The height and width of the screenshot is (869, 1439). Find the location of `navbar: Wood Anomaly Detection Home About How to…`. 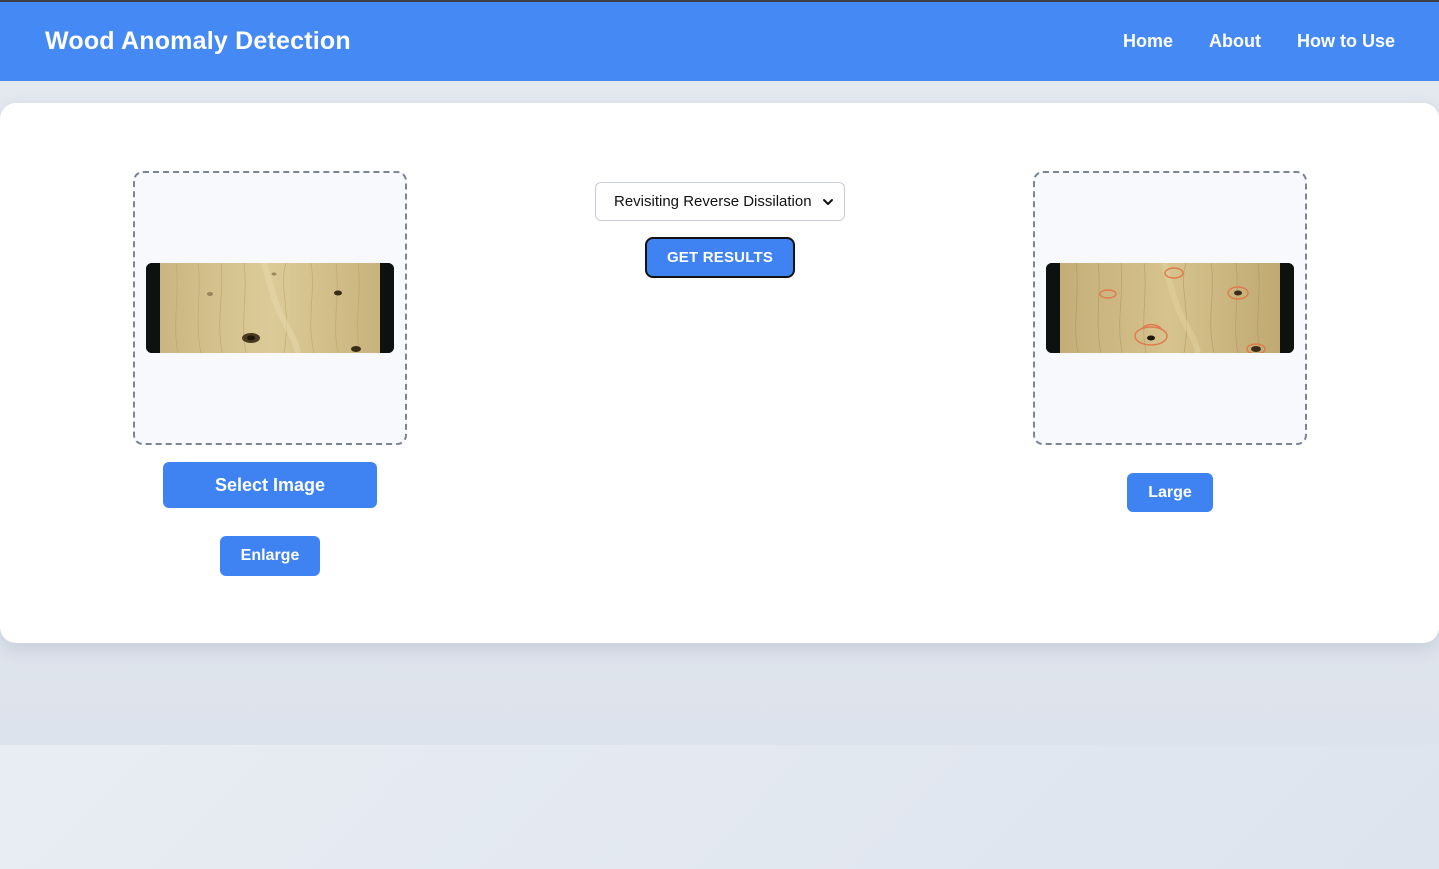

navbar: Wood Anomaly Detection Home About How to… is located at coordinates (719, 41).